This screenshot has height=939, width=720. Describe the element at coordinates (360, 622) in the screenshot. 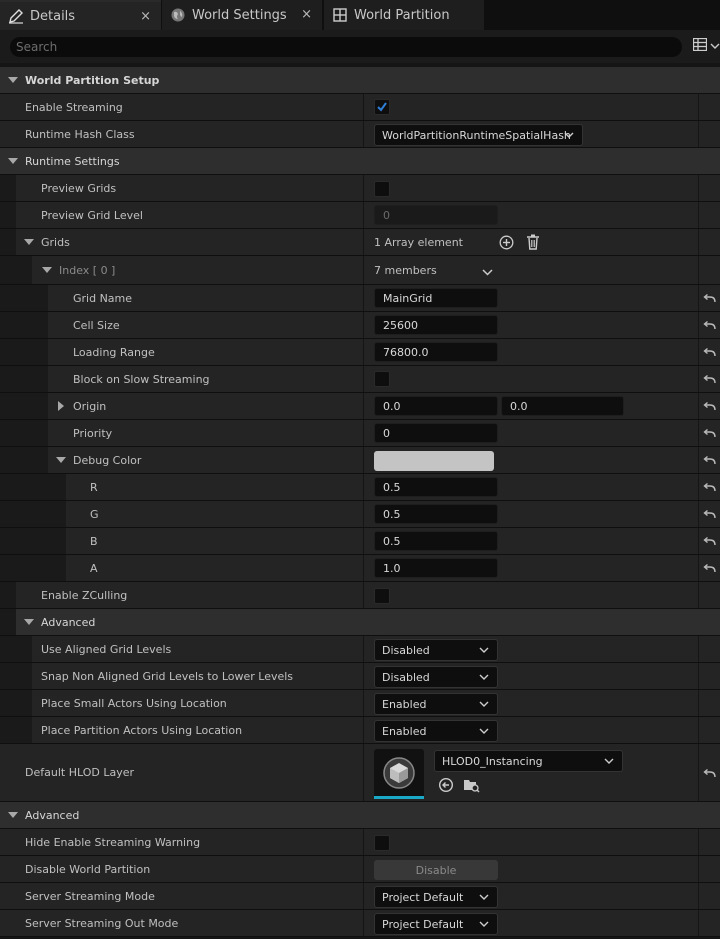

I see `category-advanced-inner: Advanced` at that location.